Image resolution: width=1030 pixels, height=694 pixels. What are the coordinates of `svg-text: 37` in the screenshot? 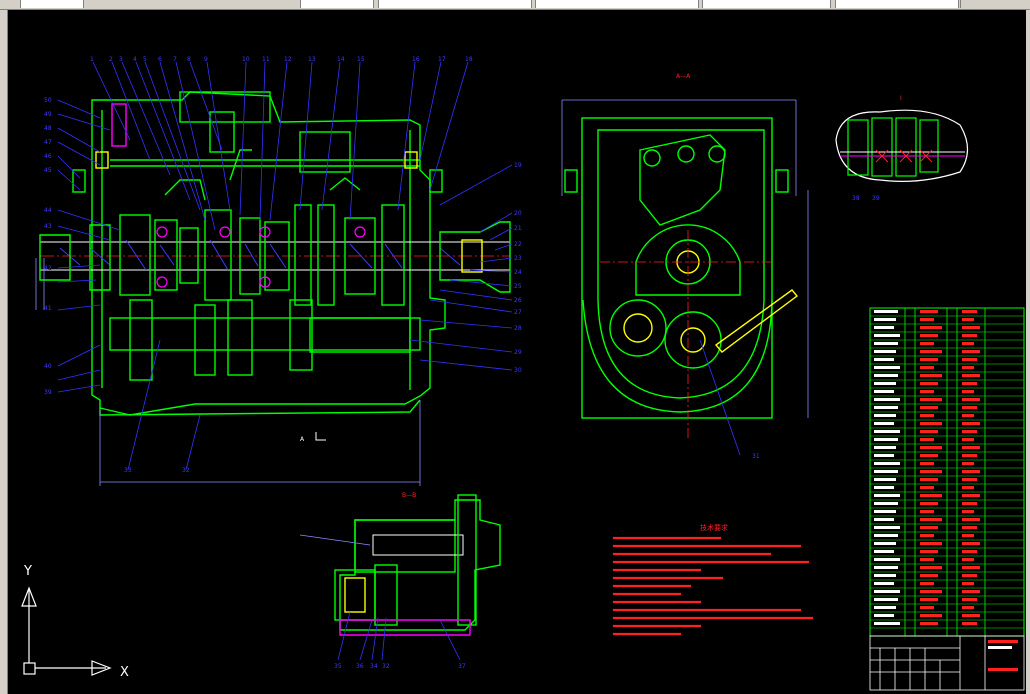 It's located at (462, 666).